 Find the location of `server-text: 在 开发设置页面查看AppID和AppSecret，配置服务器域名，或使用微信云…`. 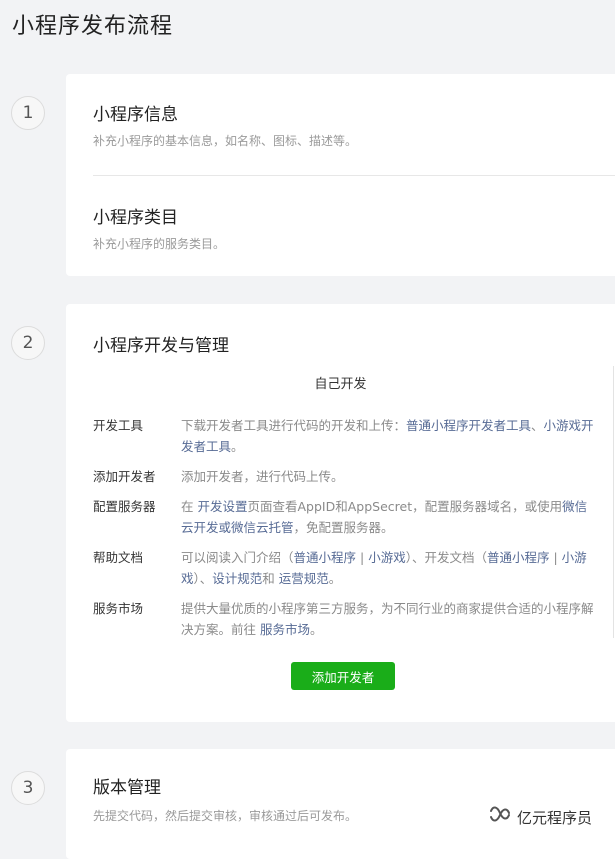

server-text: 在 开发设置页面查看AppID和AppSecret，配置服务器域名，或使用微信云… is located at coordinates (384, 517).